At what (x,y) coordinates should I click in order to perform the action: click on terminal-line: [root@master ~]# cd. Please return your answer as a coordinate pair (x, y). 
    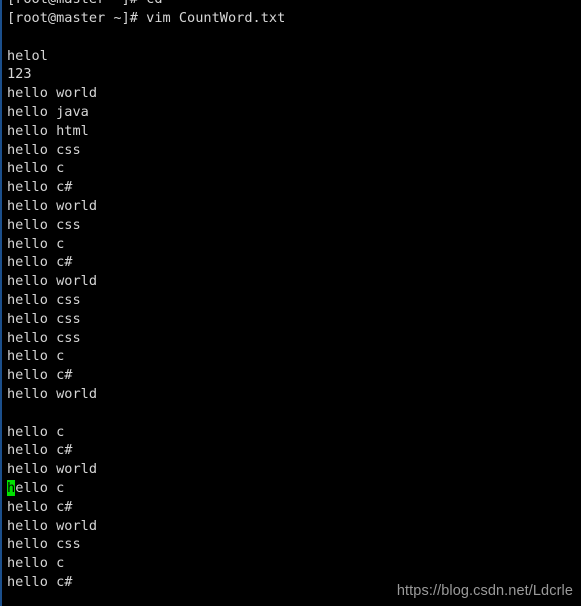
    Looking at the image, I should click on (290, 4).